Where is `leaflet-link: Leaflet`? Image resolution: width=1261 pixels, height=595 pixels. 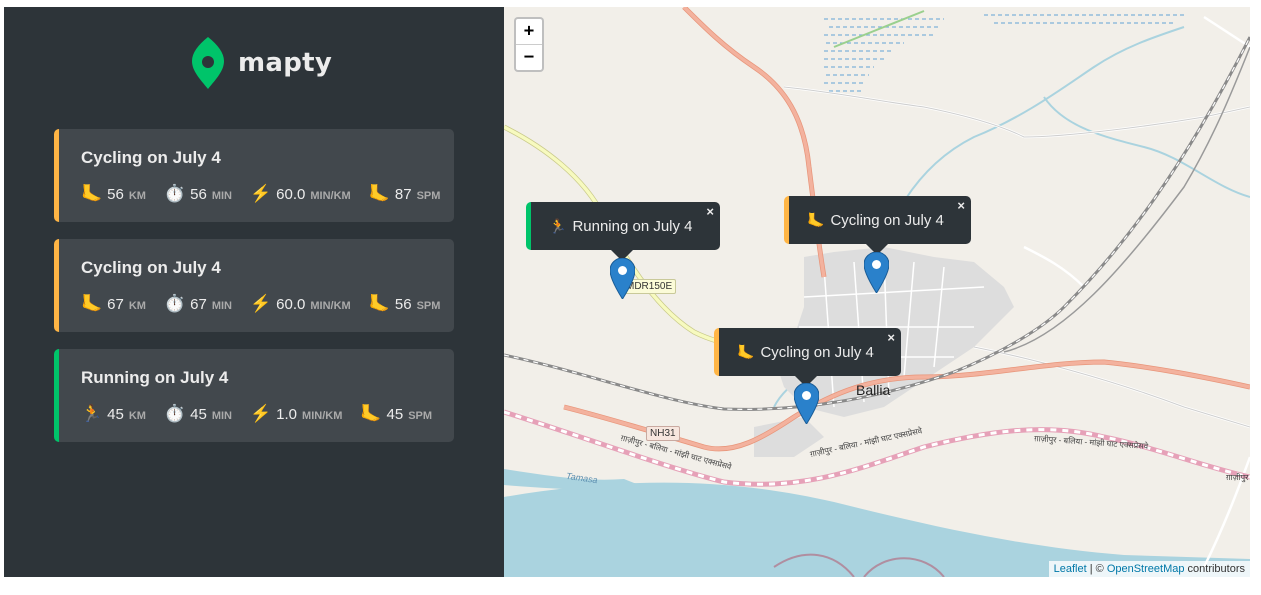 leaflet-link: Leaflet is located at coordinates (1070, 569).